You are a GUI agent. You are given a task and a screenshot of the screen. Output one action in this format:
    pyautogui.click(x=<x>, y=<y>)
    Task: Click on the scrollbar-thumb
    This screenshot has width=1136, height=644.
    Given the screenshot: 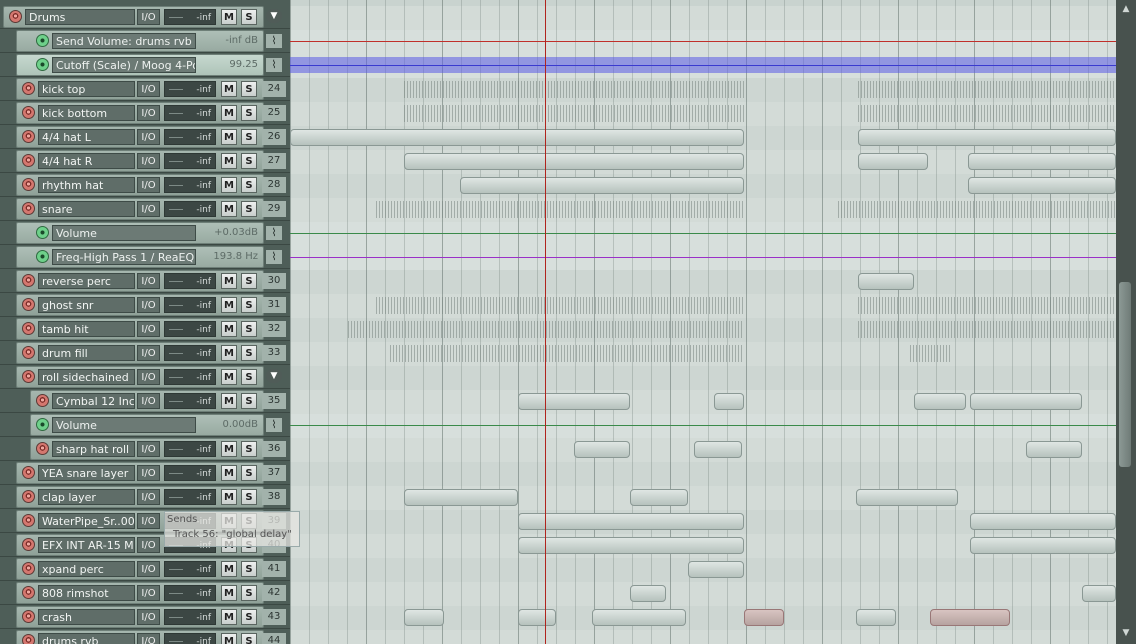 What is the action you would take?
    pyautogui.click(x=1125, y=374)
    